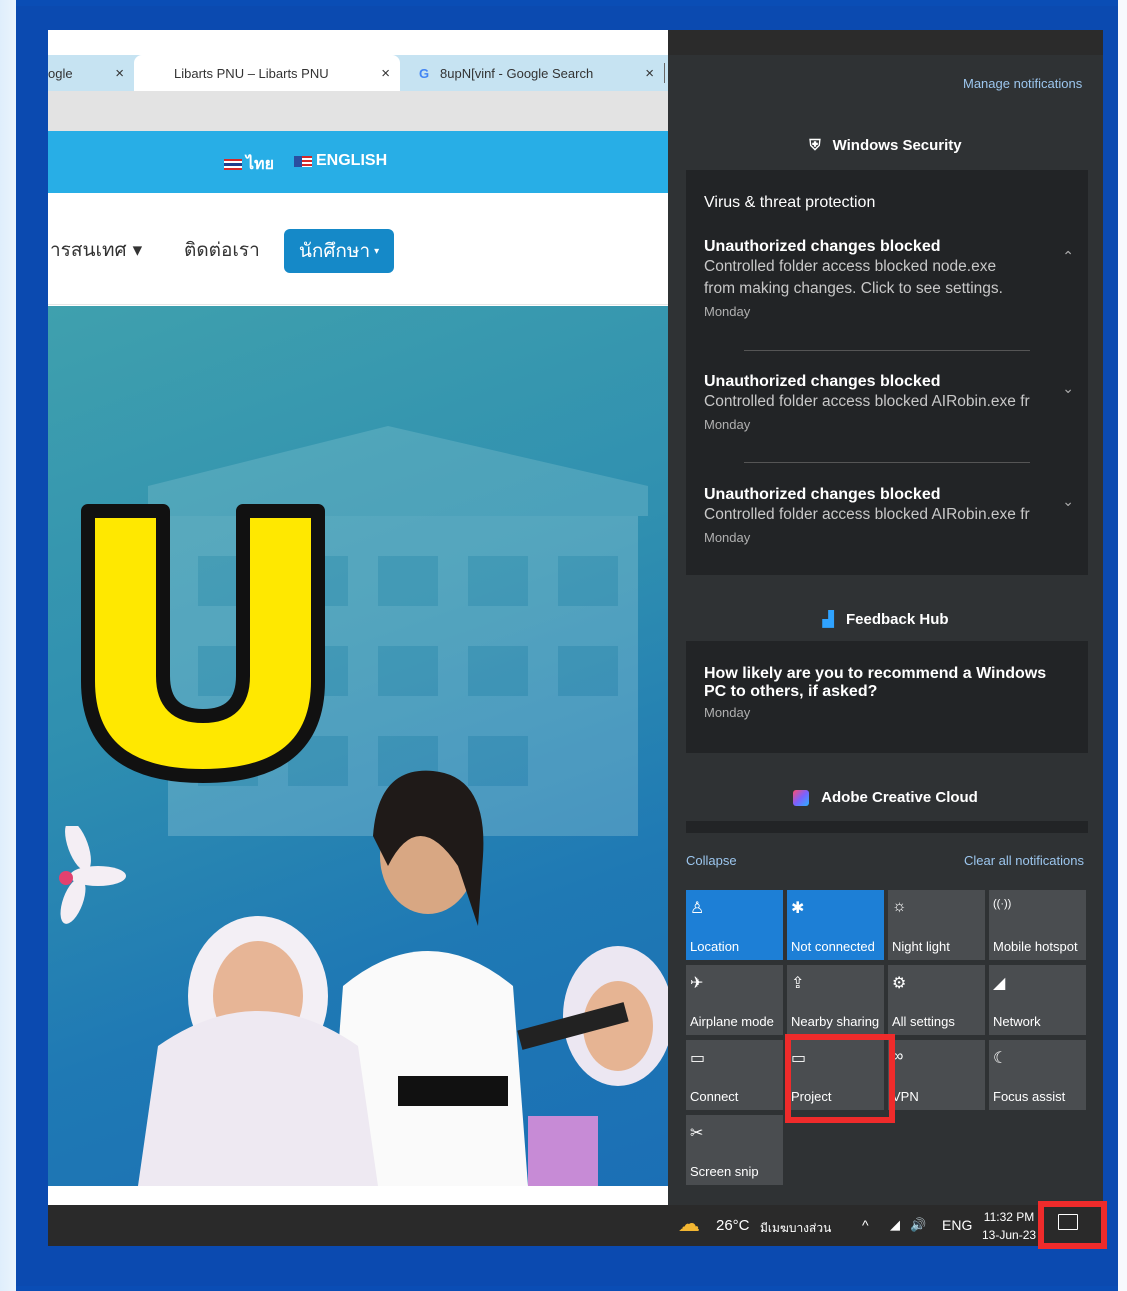  I want to click on tile-focus-assist: ☾ Focus assist, so click(1037, 1075).